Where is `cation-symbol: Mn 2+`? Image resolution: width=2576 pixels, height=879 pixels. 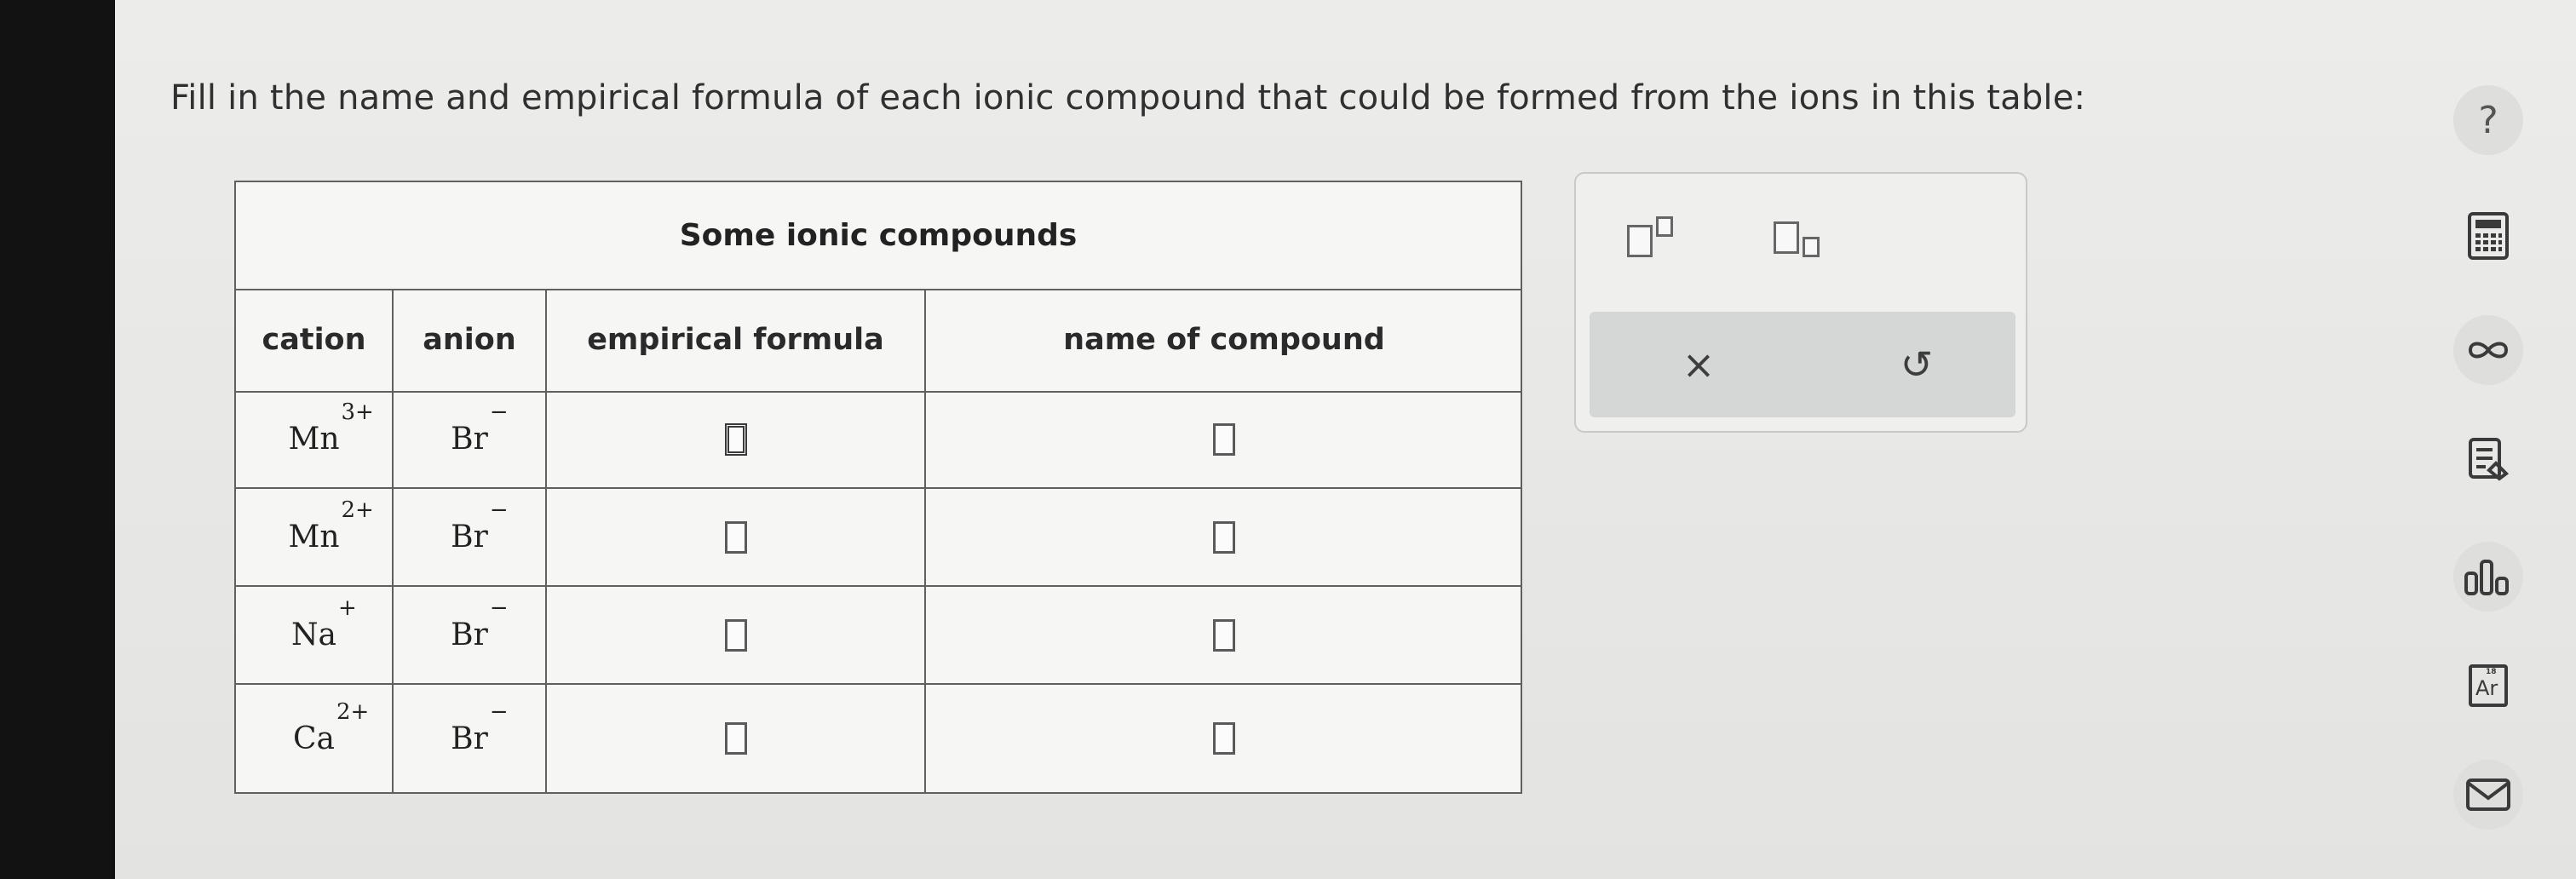
cation-symbol: Mn 2+ is located at coordinates (331, 525).